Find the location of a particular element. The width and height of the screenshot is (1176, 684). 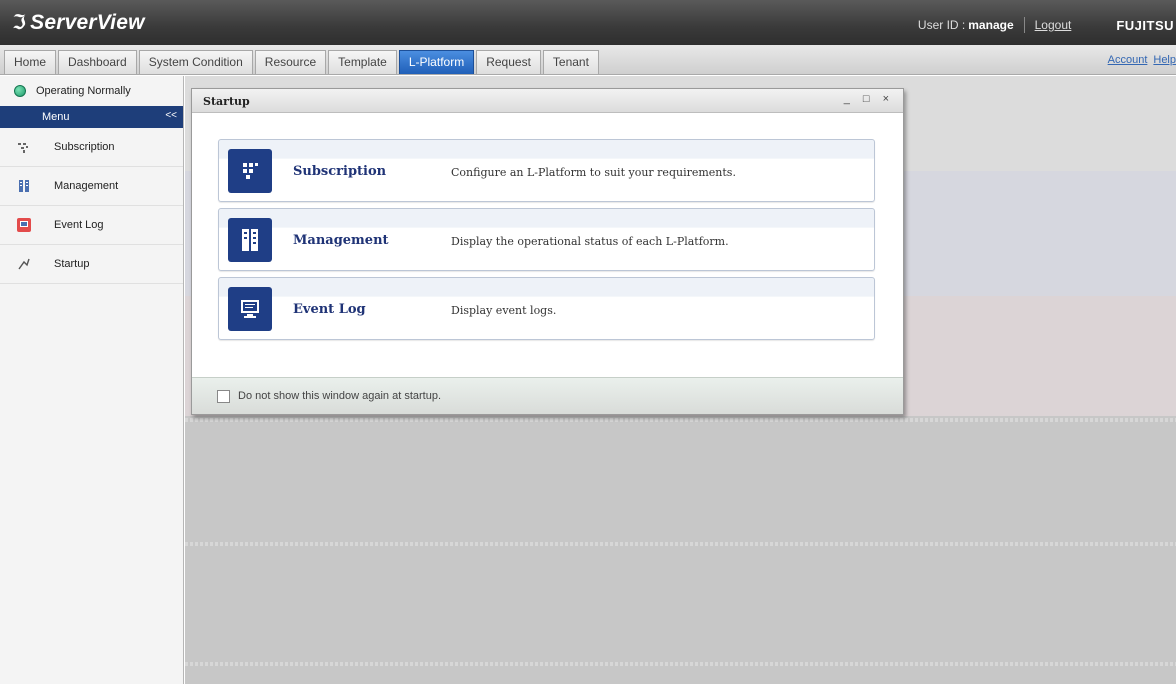

sidebar-item-subscription: Subscription is located at coordinates (91, 147).